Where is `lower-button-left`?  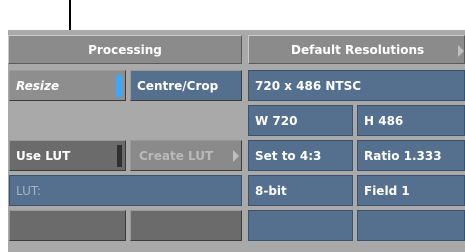
lower-button-left is located at coordinates (67, 225).